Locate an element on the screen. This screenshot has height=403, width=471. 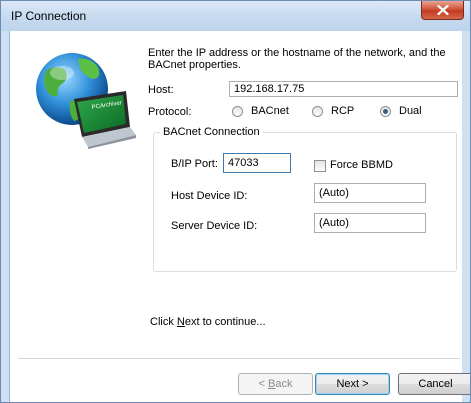
close-icon is located at coordinates (443, 10).